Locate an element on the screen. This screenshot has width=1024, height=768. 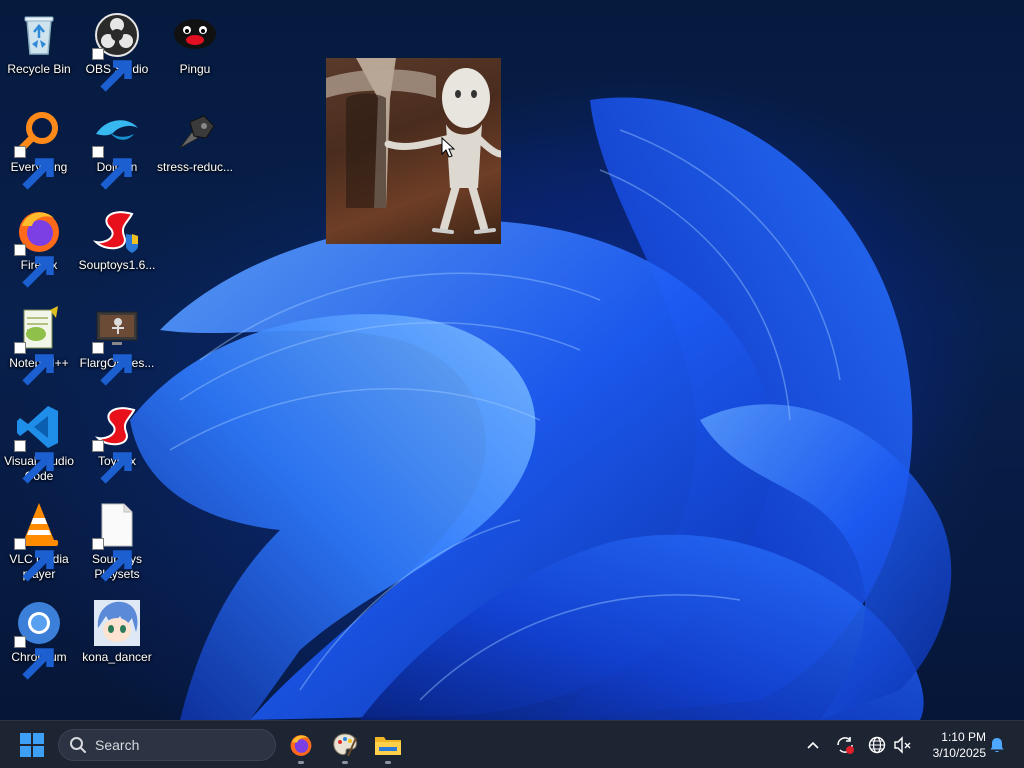
pingu-icon is located at coordinates (195, 35).